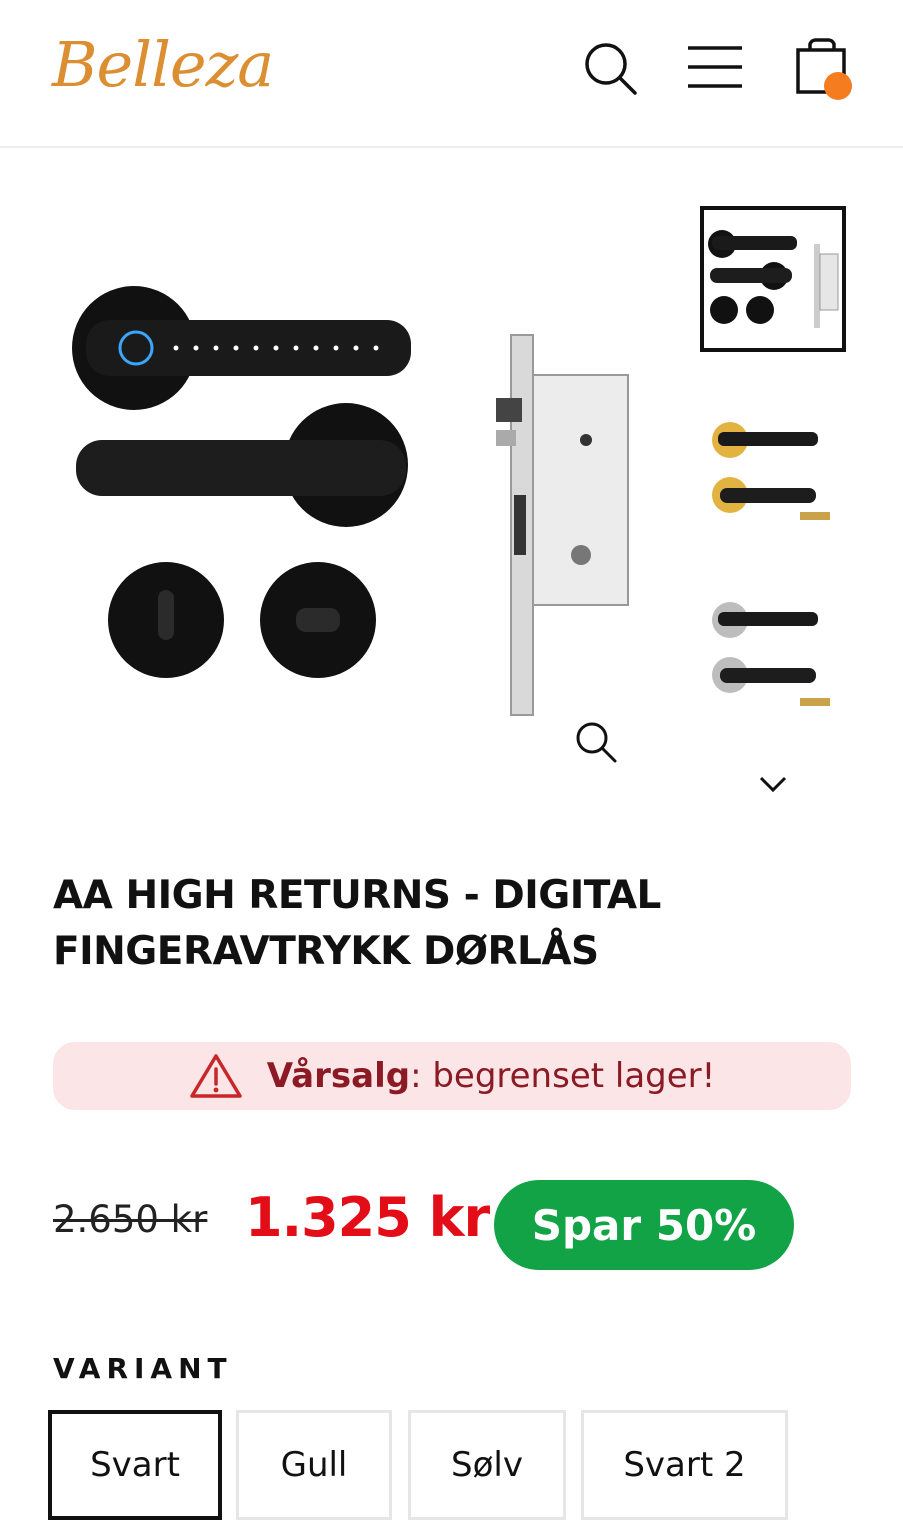  I want to click on variant-label: VARIANT, so click(143, 1368).